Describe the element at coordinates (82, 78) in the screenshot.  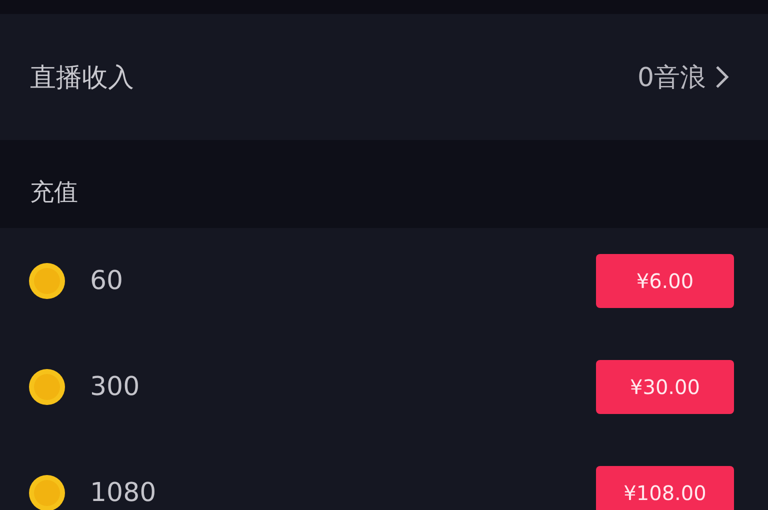
I see `income-label: 直播收入` at that location.